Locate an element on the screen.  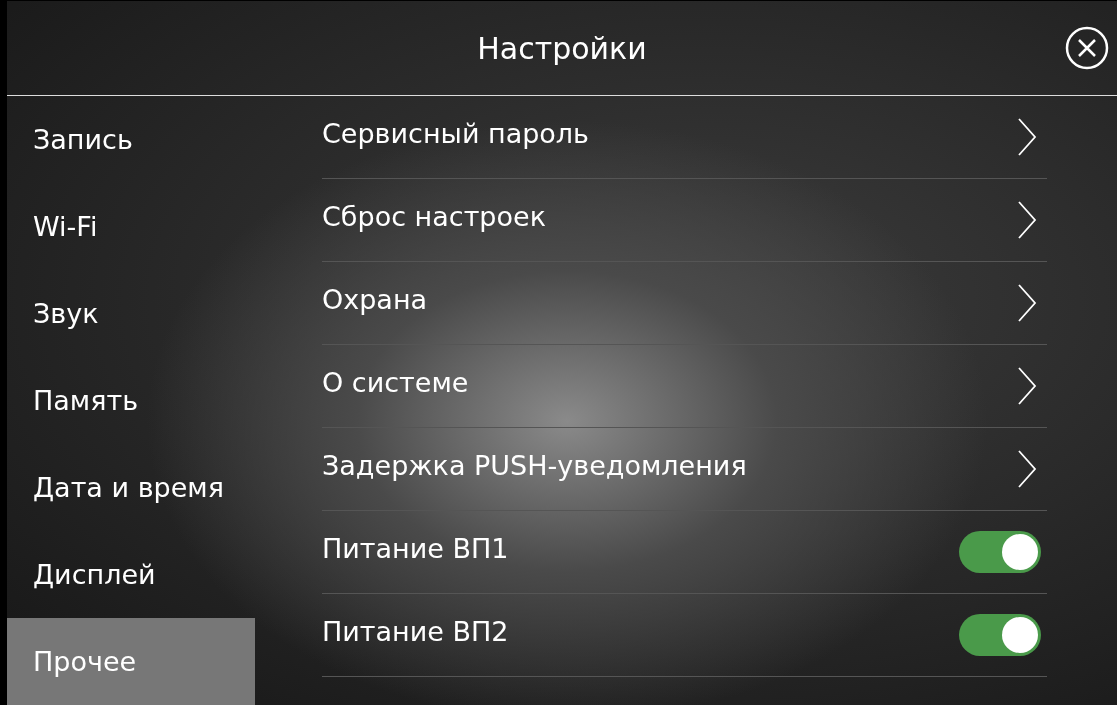
sidebar-item: Память is located at coordinates (131, 400).